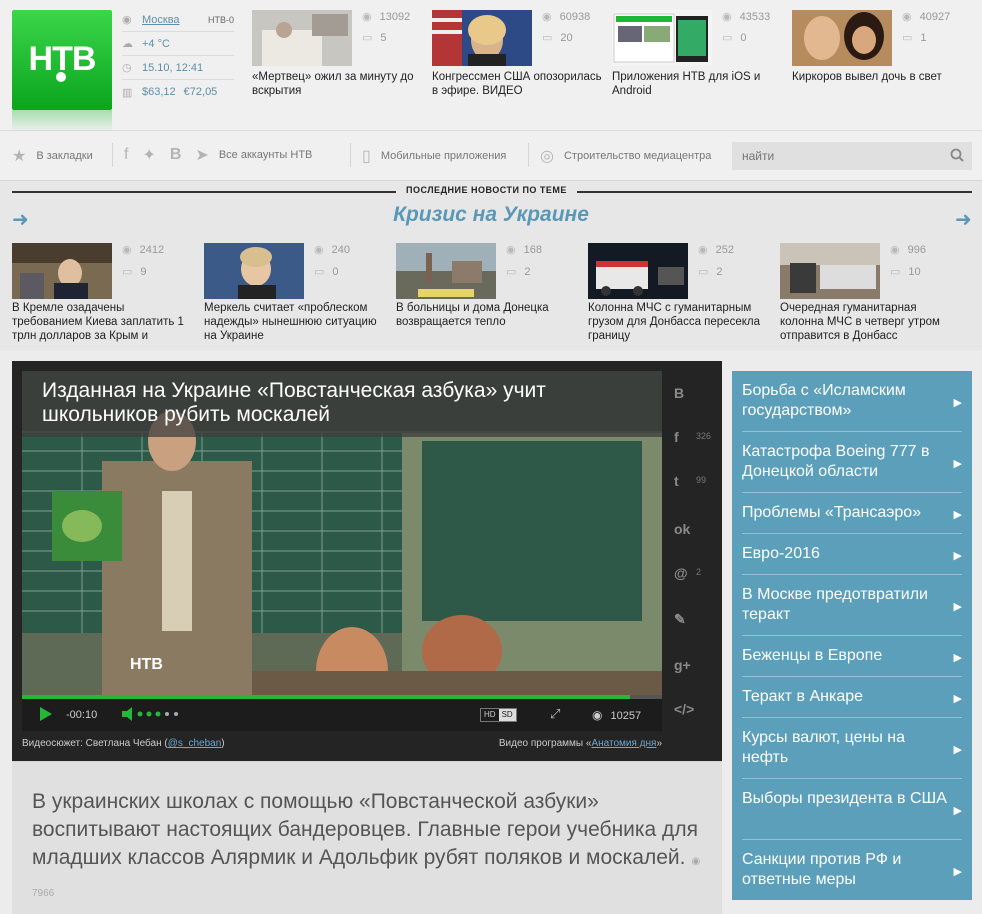  Describe the element at coordinates (963, 219) in the screenshot. I see `arrow-right-icon: ➜` at that location.